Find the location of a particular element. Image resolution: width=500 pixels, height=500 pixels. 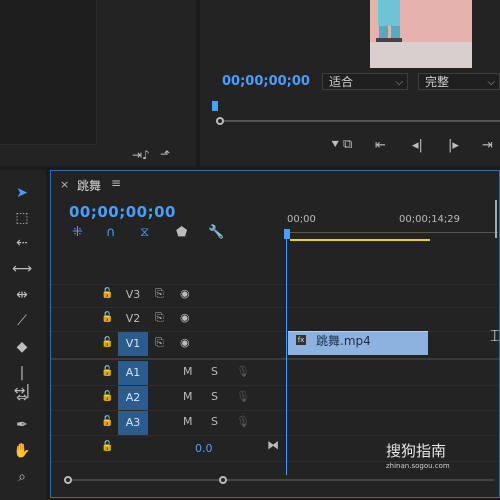

track-header-a3: 🔓 A3 M S 🎙 is located at coordinates (169, 423).